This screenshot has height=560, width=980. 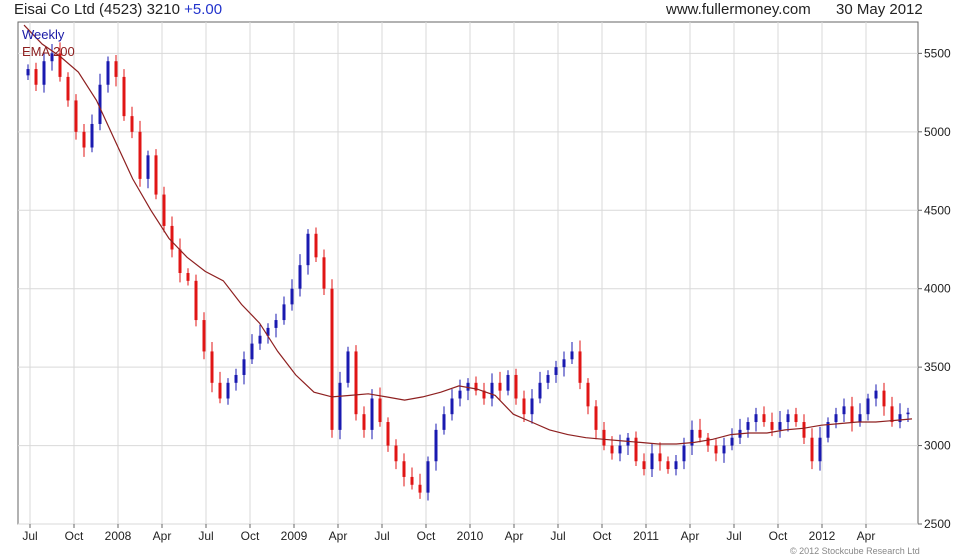 I want to click on x-tick-label: 2009, so click(x=294, y=536).